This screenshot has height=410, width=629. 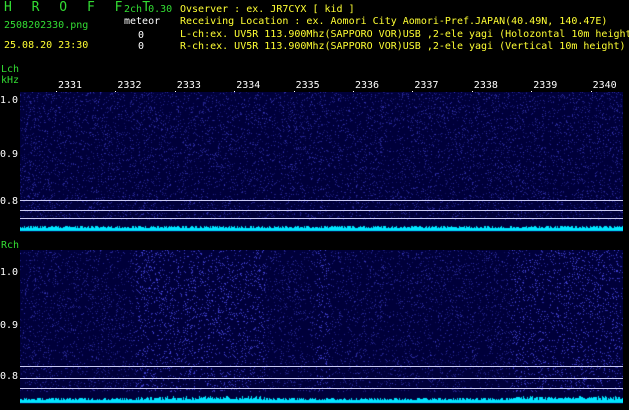 What do you see at coordinates (248, 85) in the screenshot?
I see `time-tick-label: 2334` at bounding box center [248, 85].